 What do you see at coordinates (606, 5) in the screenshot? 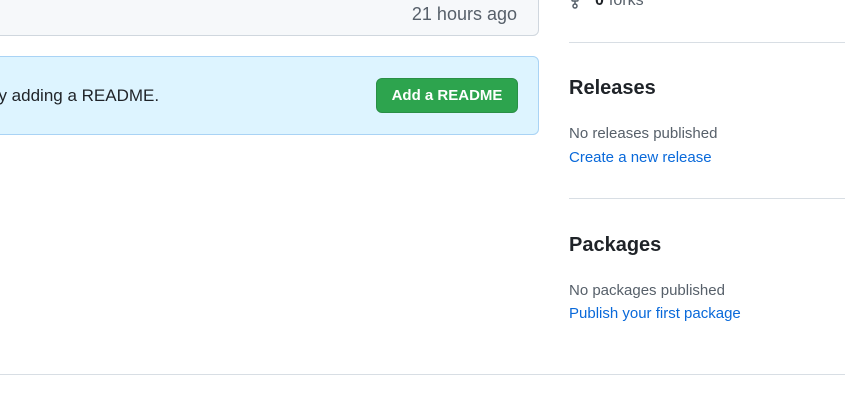
I see `forks-stat: 0 forks` at bounding box center [606, 5].